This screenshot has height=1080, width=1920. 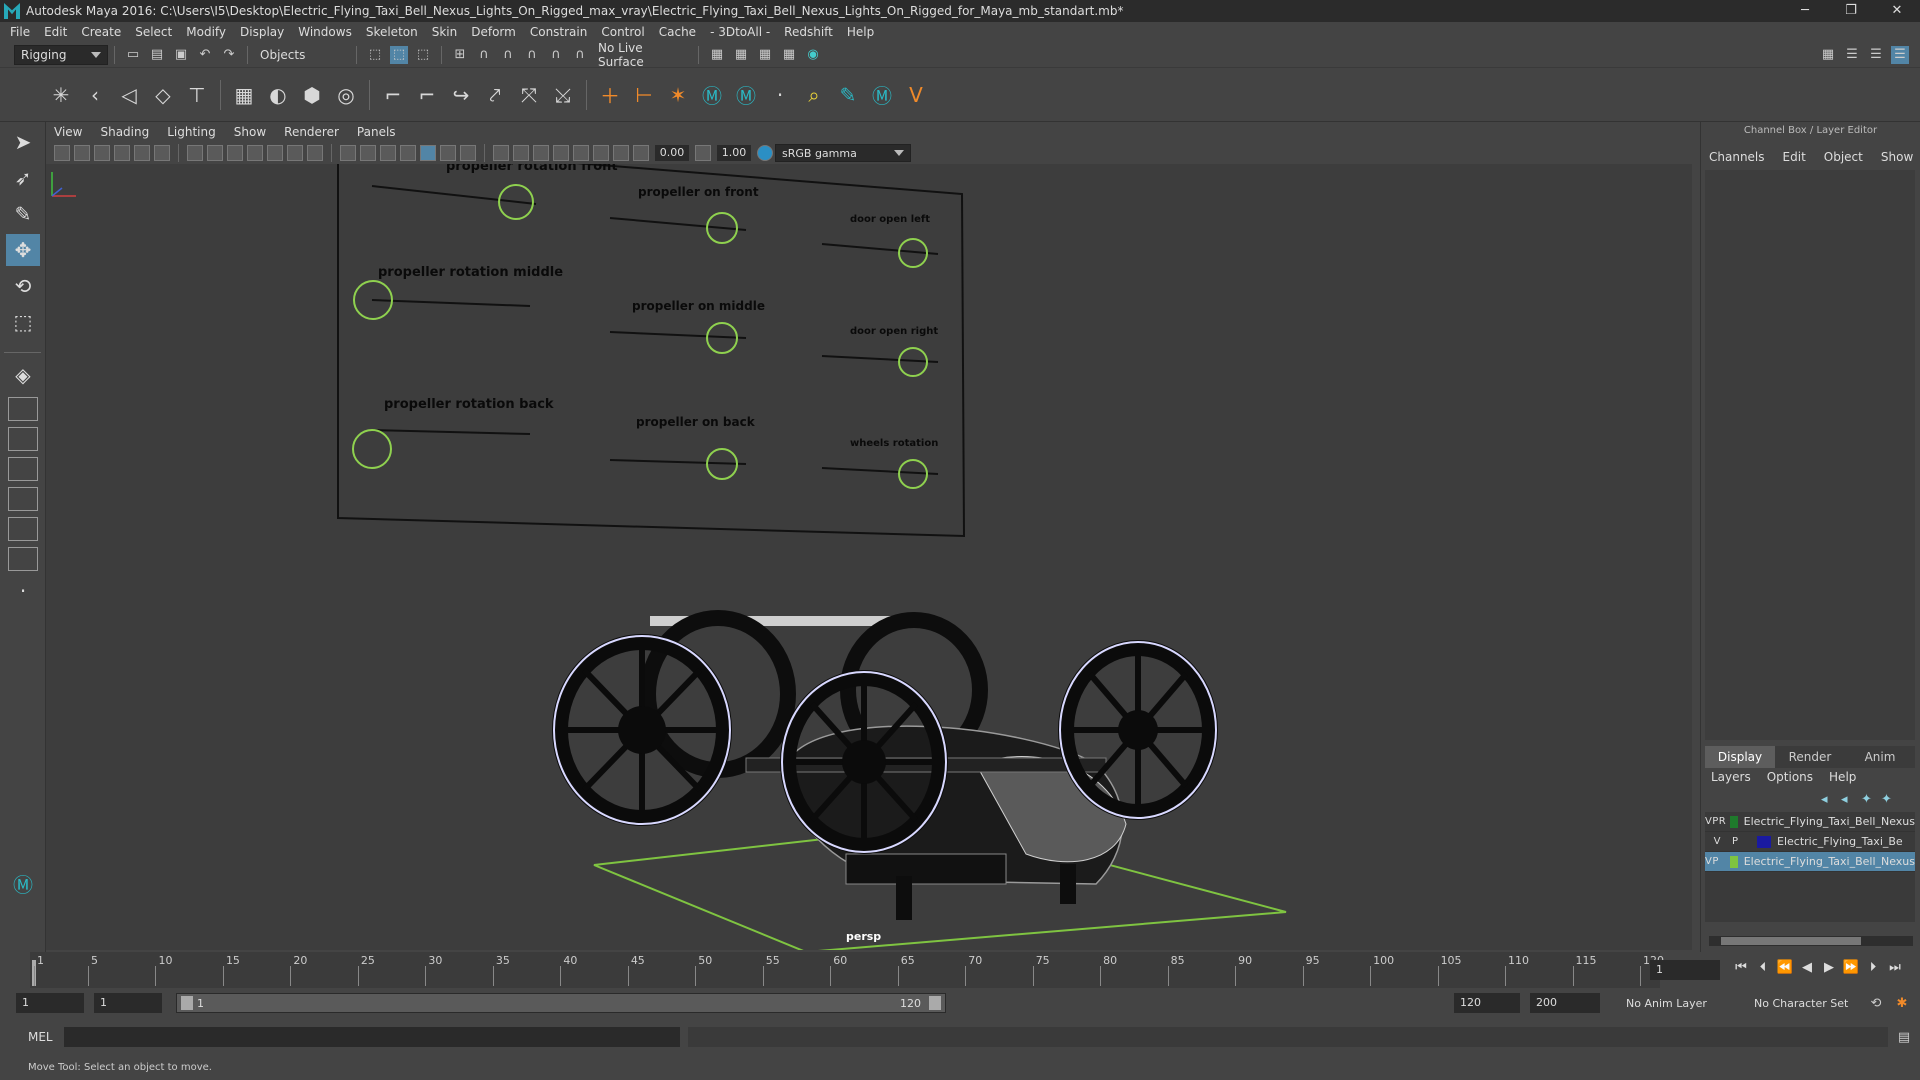 What do you see at coordinates (23, 439) in the screenshot?
I see `layout-side-by-side-icon` at bounding box center [23, 439].